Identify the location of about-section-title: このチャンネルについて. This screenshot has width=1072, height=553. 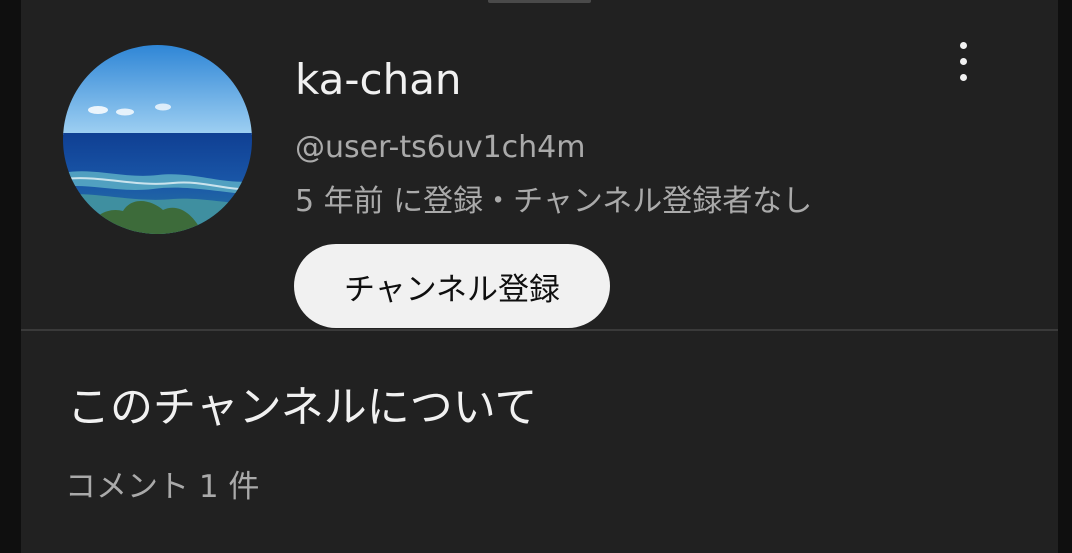
(302, 408).